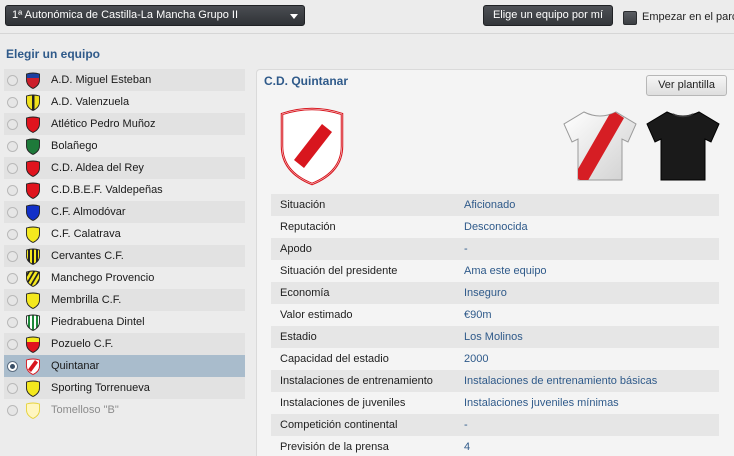  I want to click on info-row: Reputación Desconocida, so click(495, 227).